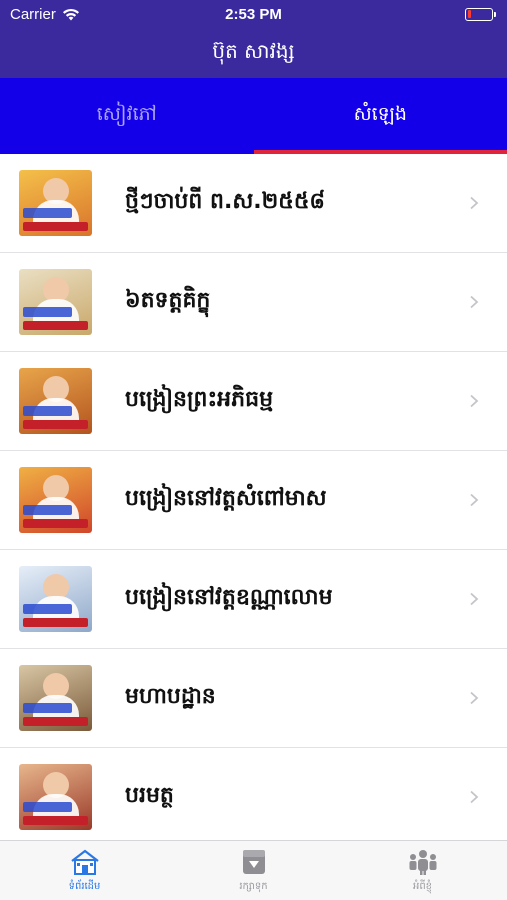 Image resolution: width=507 pixels, height=900 pixels. What do you see at coordinates (170, 696) in the screenshot?
I see `list-item-label: មហាបដ្ឋាន` at bounding box center [170, 696].